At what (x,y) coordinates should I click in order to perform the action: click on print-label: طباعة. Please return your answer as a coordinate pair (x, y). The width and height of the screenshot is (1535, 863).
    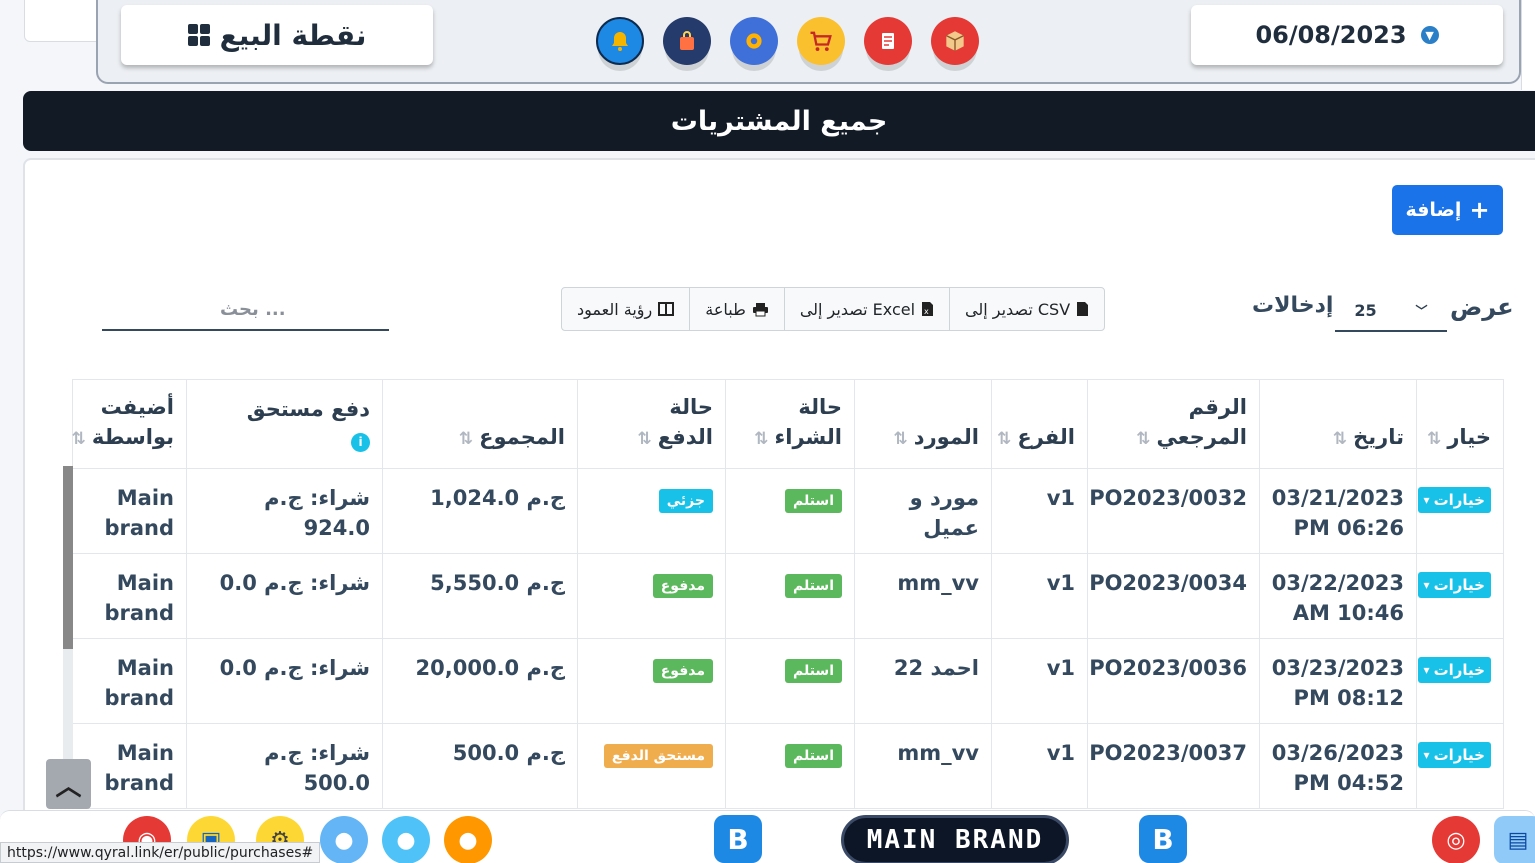
    Looking at the image, I should click on (725, 309).